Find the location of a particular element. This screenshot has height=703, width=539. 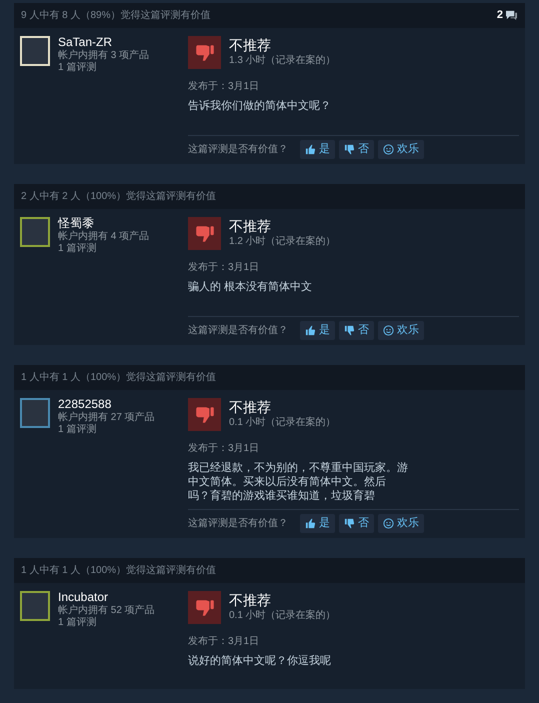

product-count: 帐户内拥有 27 项产品 is located at coordinates (106, 418).